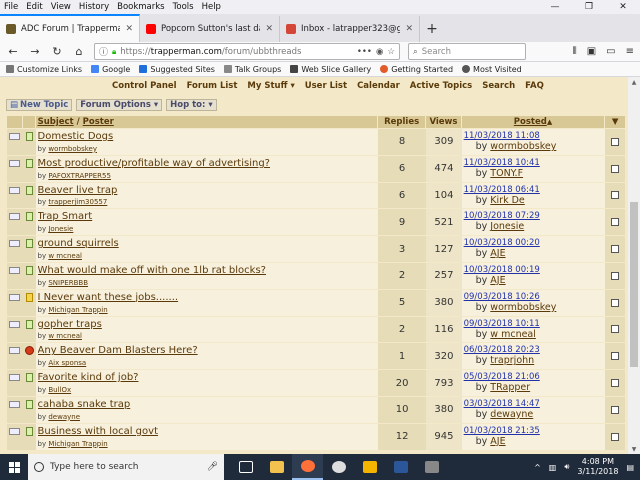 The image size is (640, 480). Describe the element at coordinates (236, 52) in the screenshot. I see `url-text: https://trapperman.com/forum/ubbthreads` at that location.